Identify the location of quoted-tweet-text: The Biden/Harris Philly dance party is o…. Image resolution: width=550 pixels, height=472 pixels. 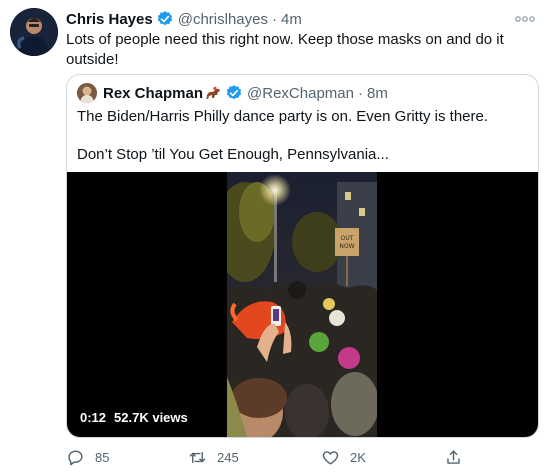
(302, 136).